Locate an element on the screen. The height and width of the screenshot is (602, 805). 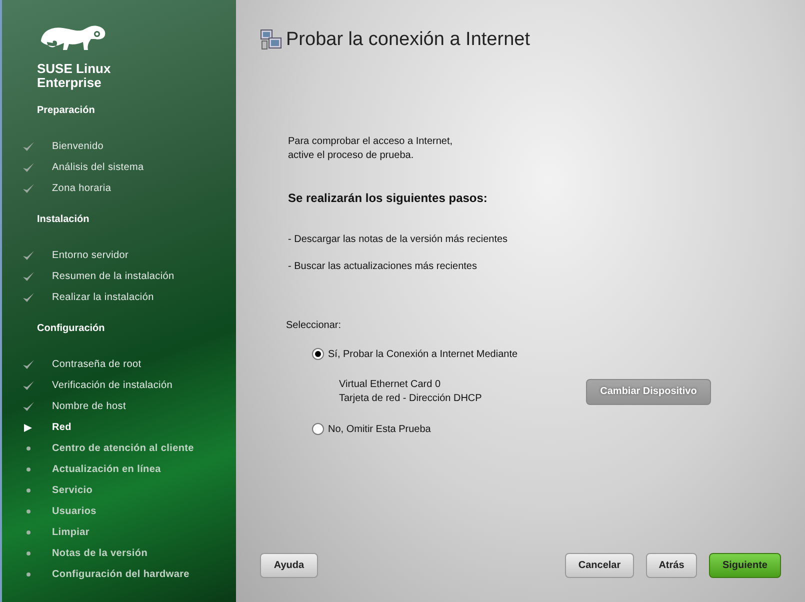
play-arrow-icon is located at coordinates (28, 427).